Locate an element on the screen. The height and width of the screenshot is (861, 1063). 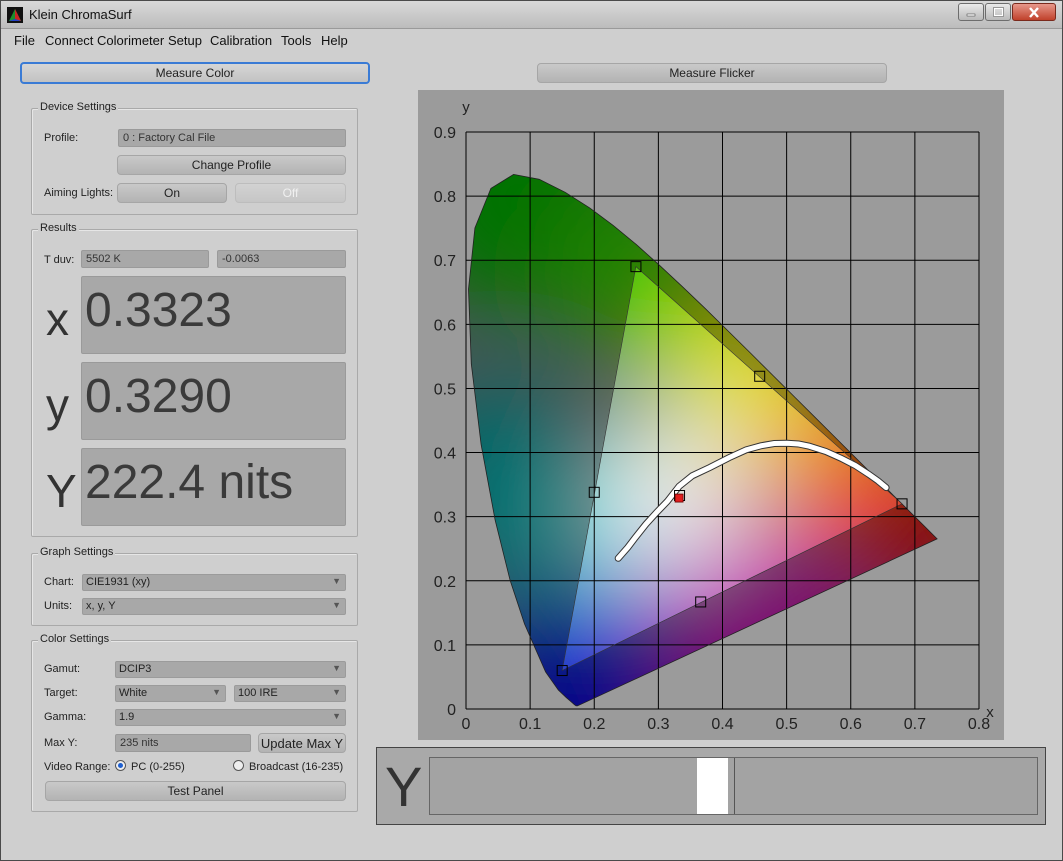
y-tick-label: 0.6 is located at coordinates (445, 325).